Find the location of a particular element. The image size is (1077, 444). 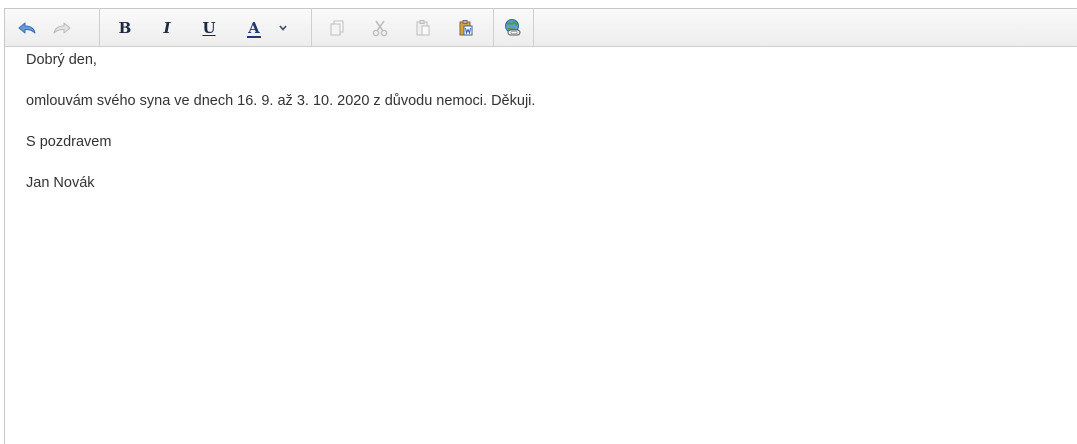

font-color-dropdown is located at coordinates (283, 28).